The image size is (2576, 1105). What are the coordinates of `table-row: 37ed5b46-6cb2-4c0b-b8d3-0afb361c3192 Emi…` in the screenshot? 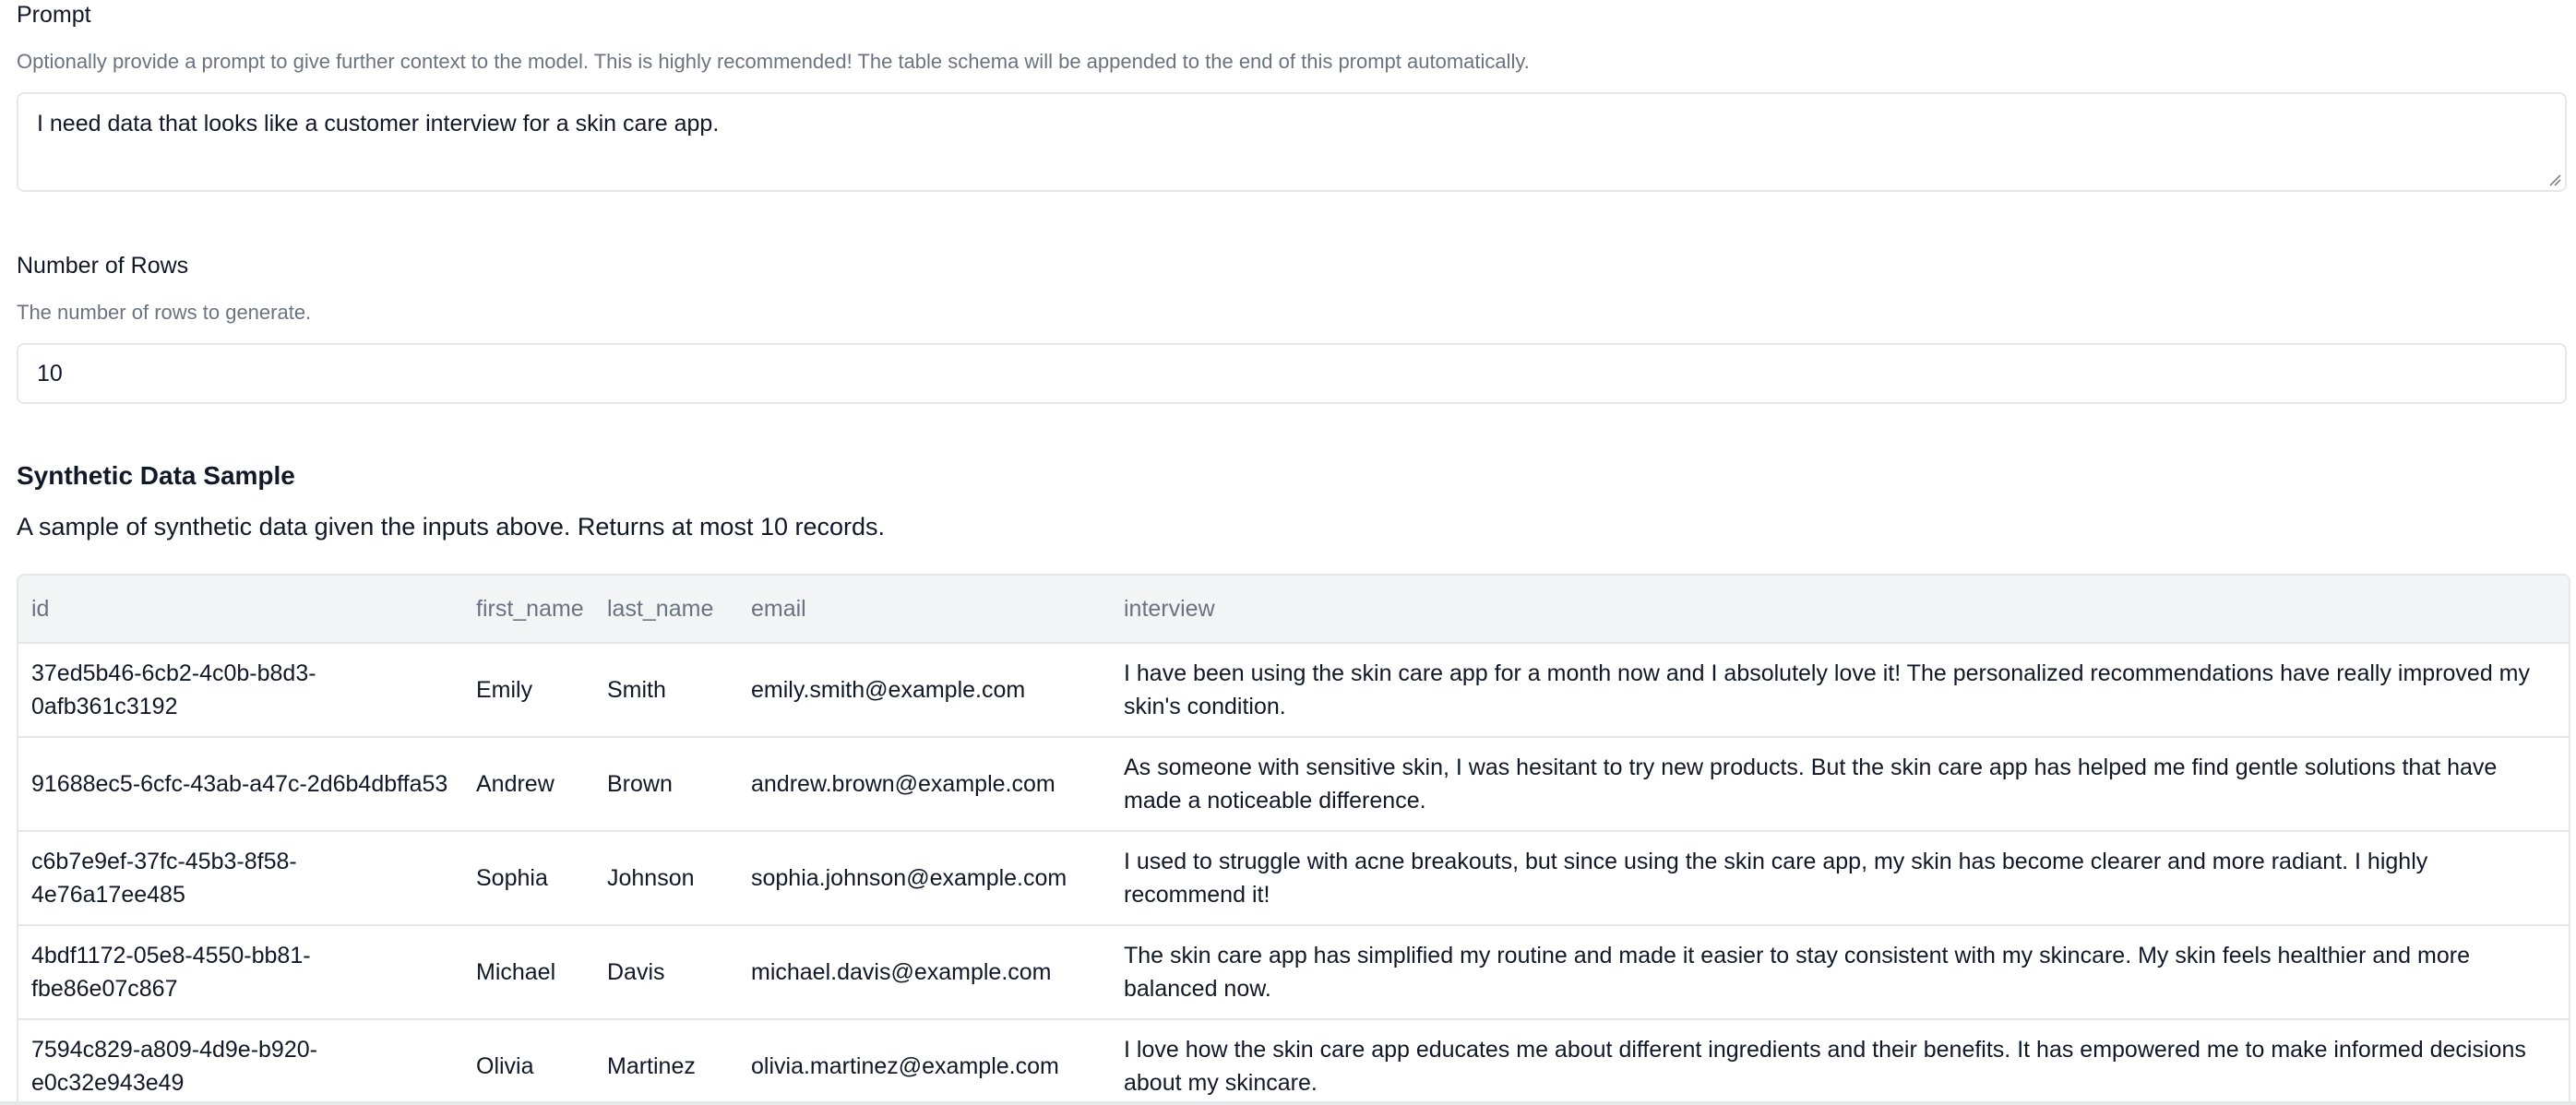 It's located at (1293, 690).